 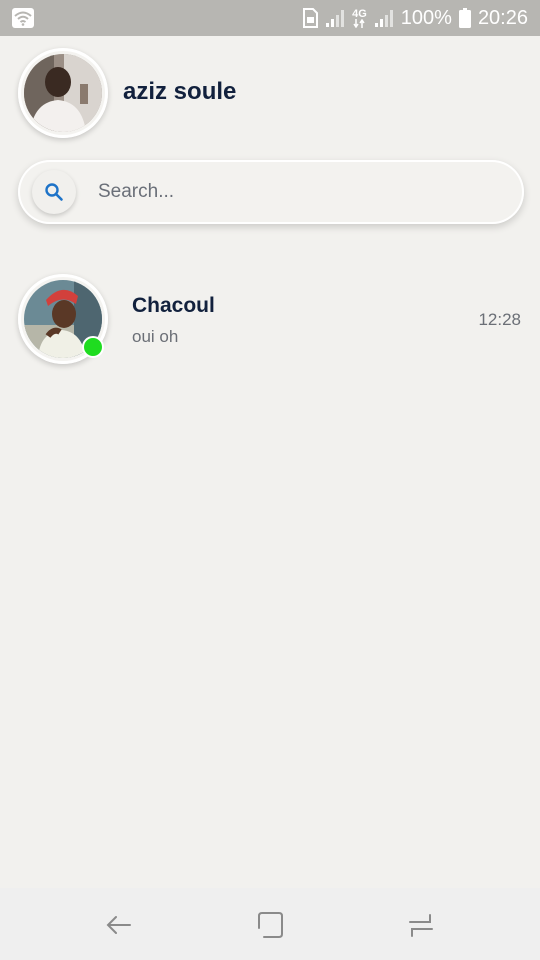 What do you see at coordinates (426, 17) in the screenshot?
I see `battery-percent: 100%` at bounding box center [426, 17].